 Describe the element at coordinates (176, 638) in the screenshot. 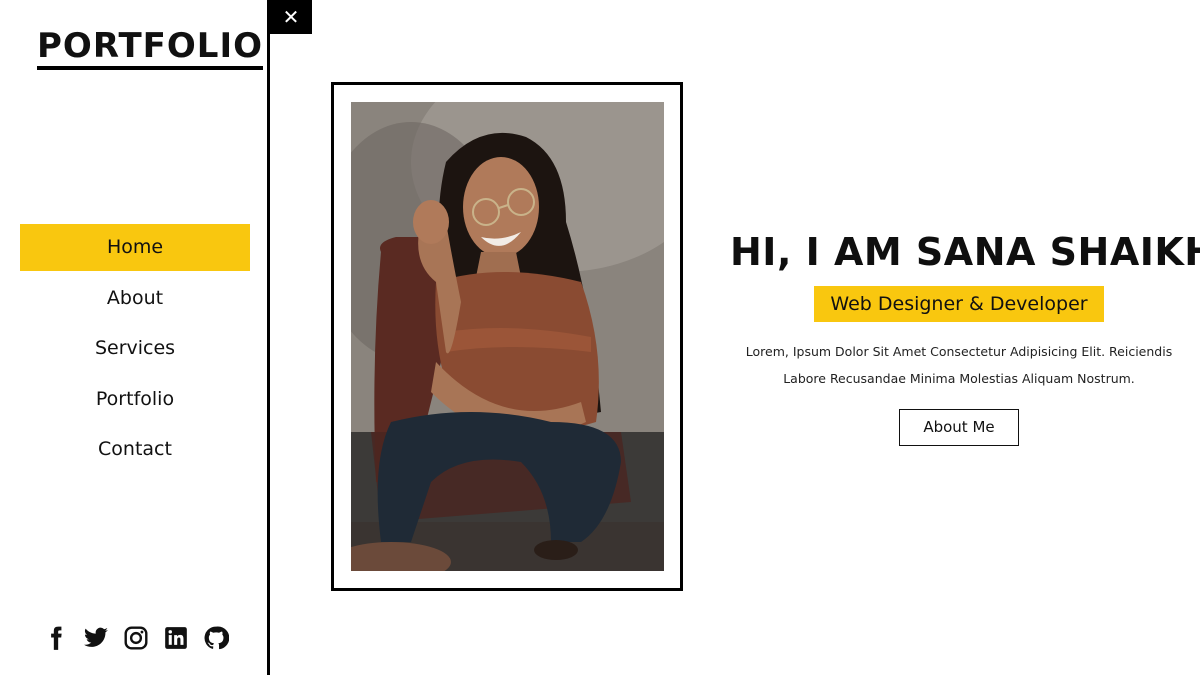

I see `linkedin-icon` at that location.